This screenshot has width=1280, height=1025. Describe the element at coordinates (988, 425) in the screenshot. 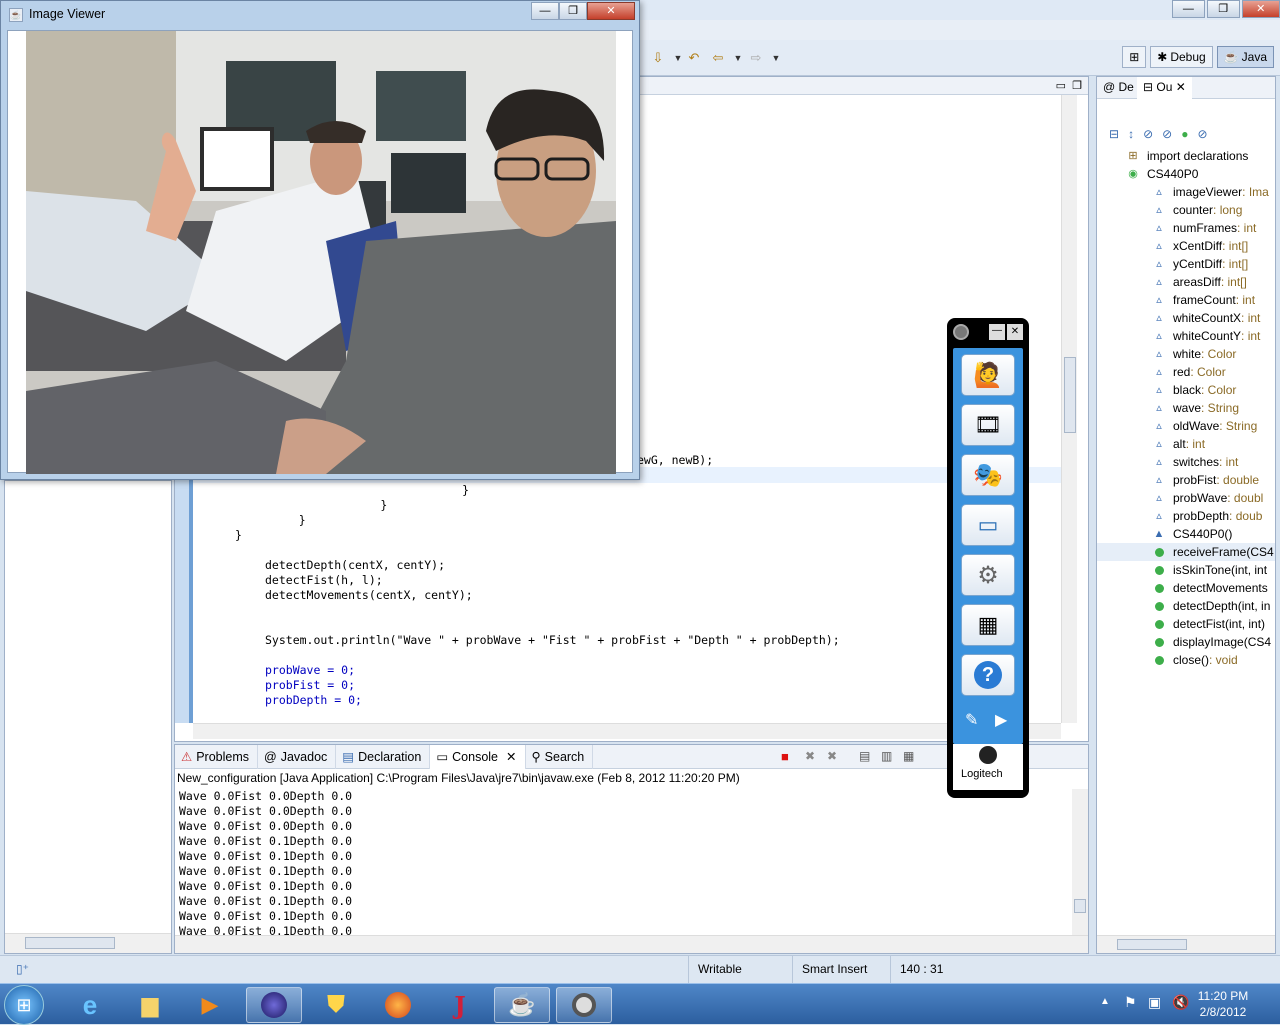

I see `video-effects-button: 🎞` at that location.